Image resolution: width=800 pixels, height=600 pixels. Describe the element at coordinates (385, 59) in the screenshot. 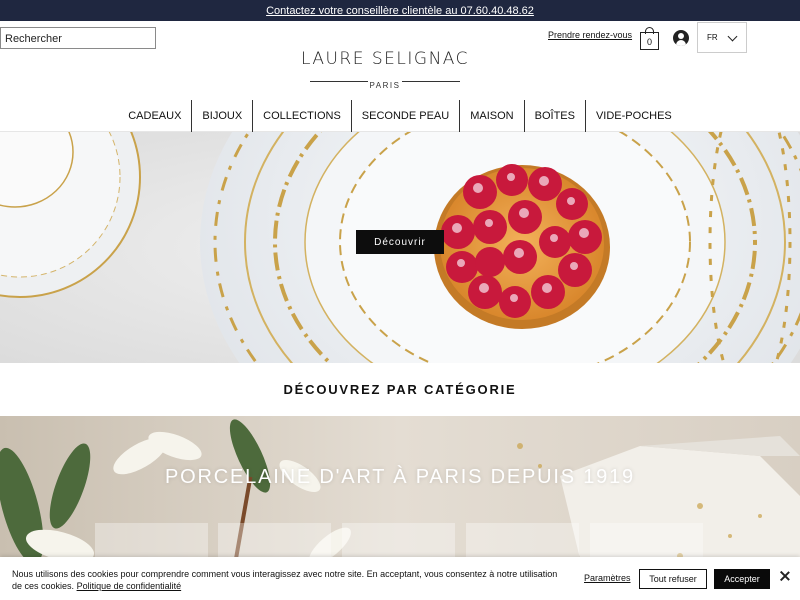

I see `brand-name: LAURE SELIGNAC` at that location.